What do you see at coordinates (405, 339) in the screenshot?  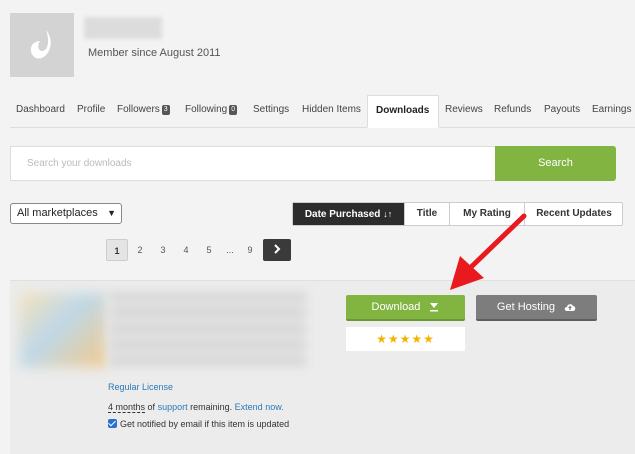 I see `rating-stars: ★★★★★` at bounding box center [405, 339].